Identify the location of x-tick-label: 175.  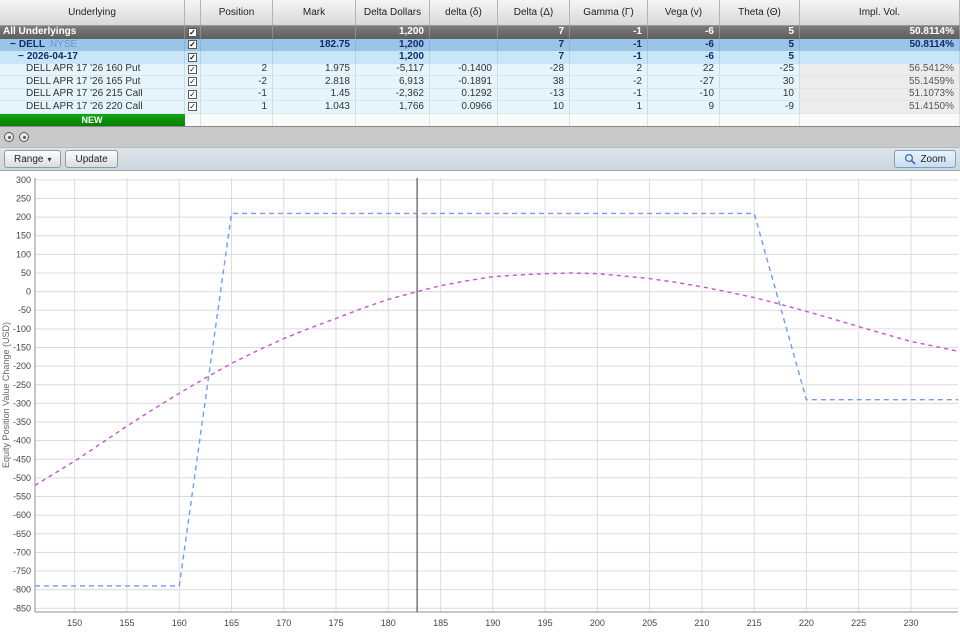
(335, 623).